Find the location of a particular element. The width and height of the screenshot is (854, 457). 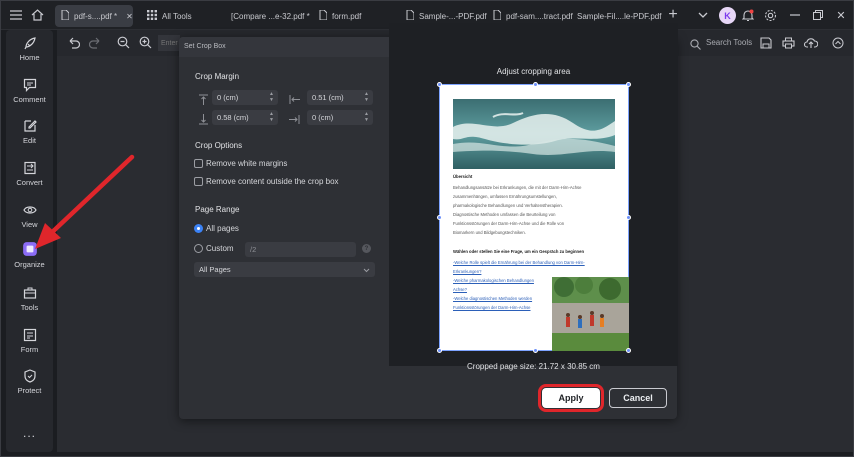

all-pages-radio is located at coordinates (198, 228).